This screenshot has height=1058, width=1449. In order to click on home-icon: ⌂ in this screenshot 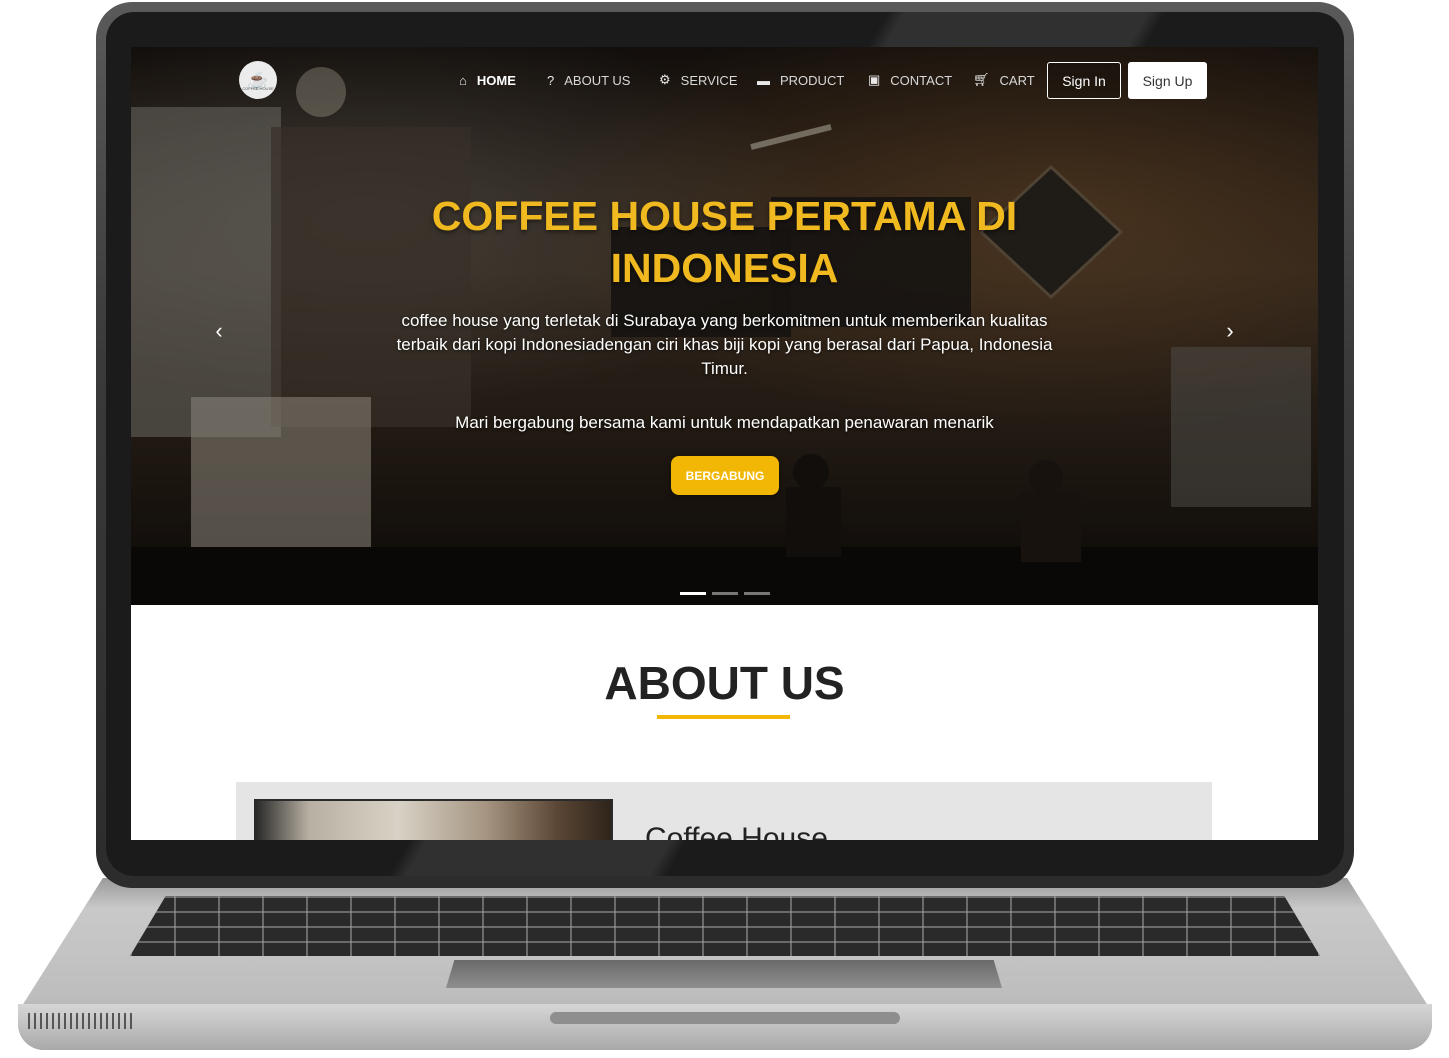, I will do `click(463, 80)`.